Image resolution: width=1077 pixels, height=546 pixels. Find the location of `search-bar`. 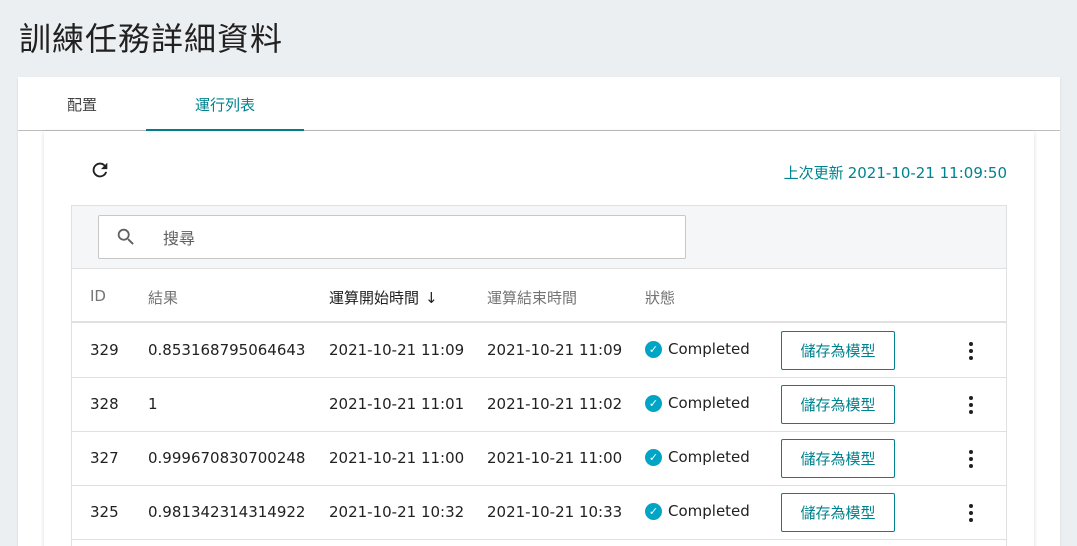

search-bar is located at coordinates (539, 237).